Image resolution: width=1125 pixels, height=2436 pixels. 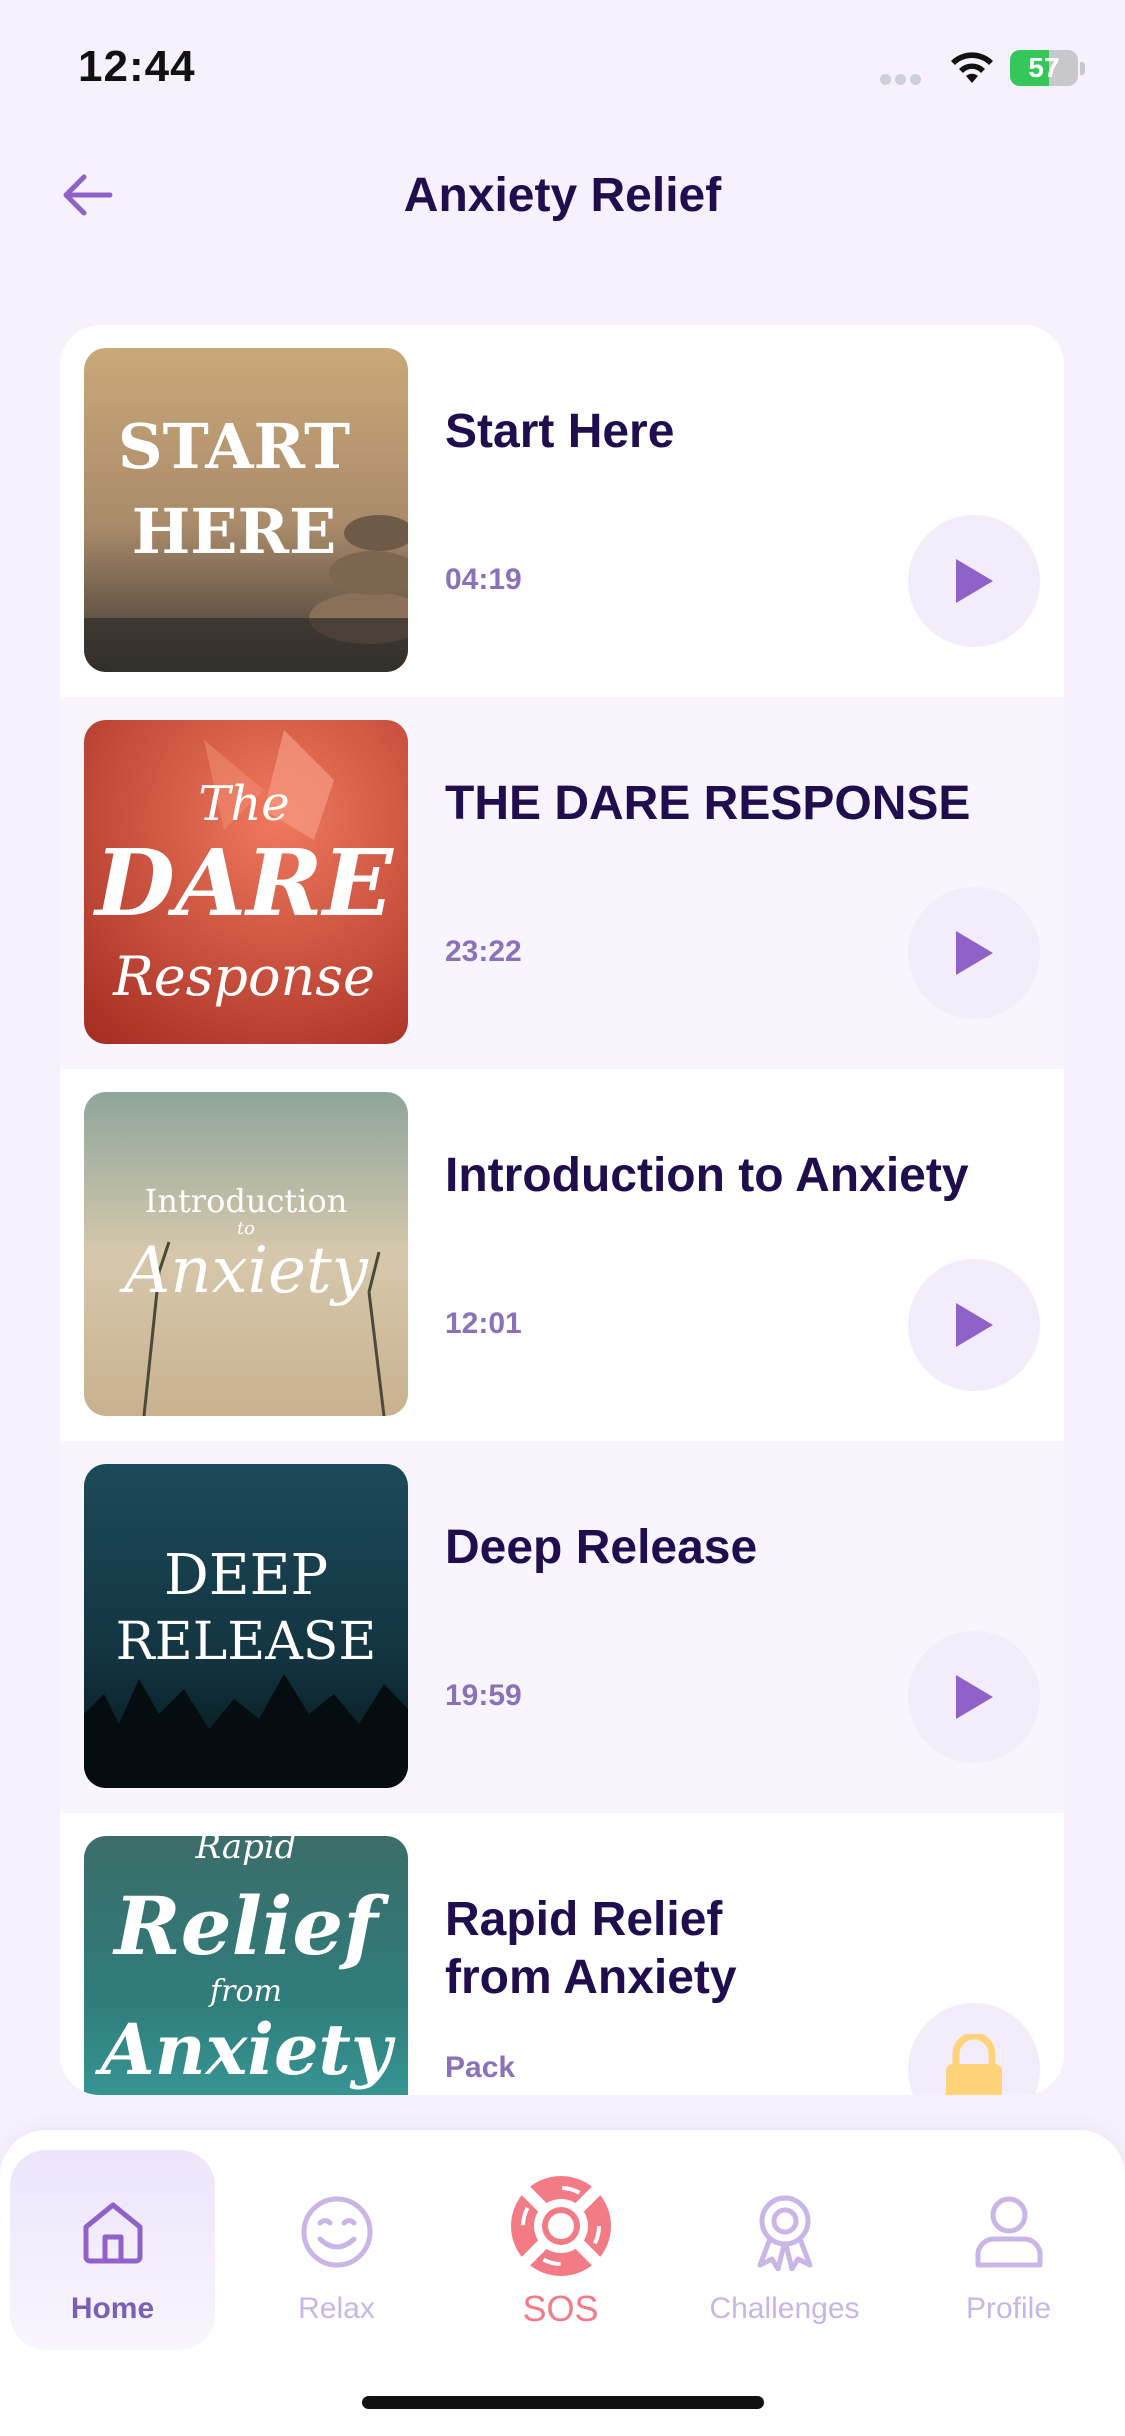 I want to click on item-title: Introduction to Anxiety, so click(x=707, y=1175).